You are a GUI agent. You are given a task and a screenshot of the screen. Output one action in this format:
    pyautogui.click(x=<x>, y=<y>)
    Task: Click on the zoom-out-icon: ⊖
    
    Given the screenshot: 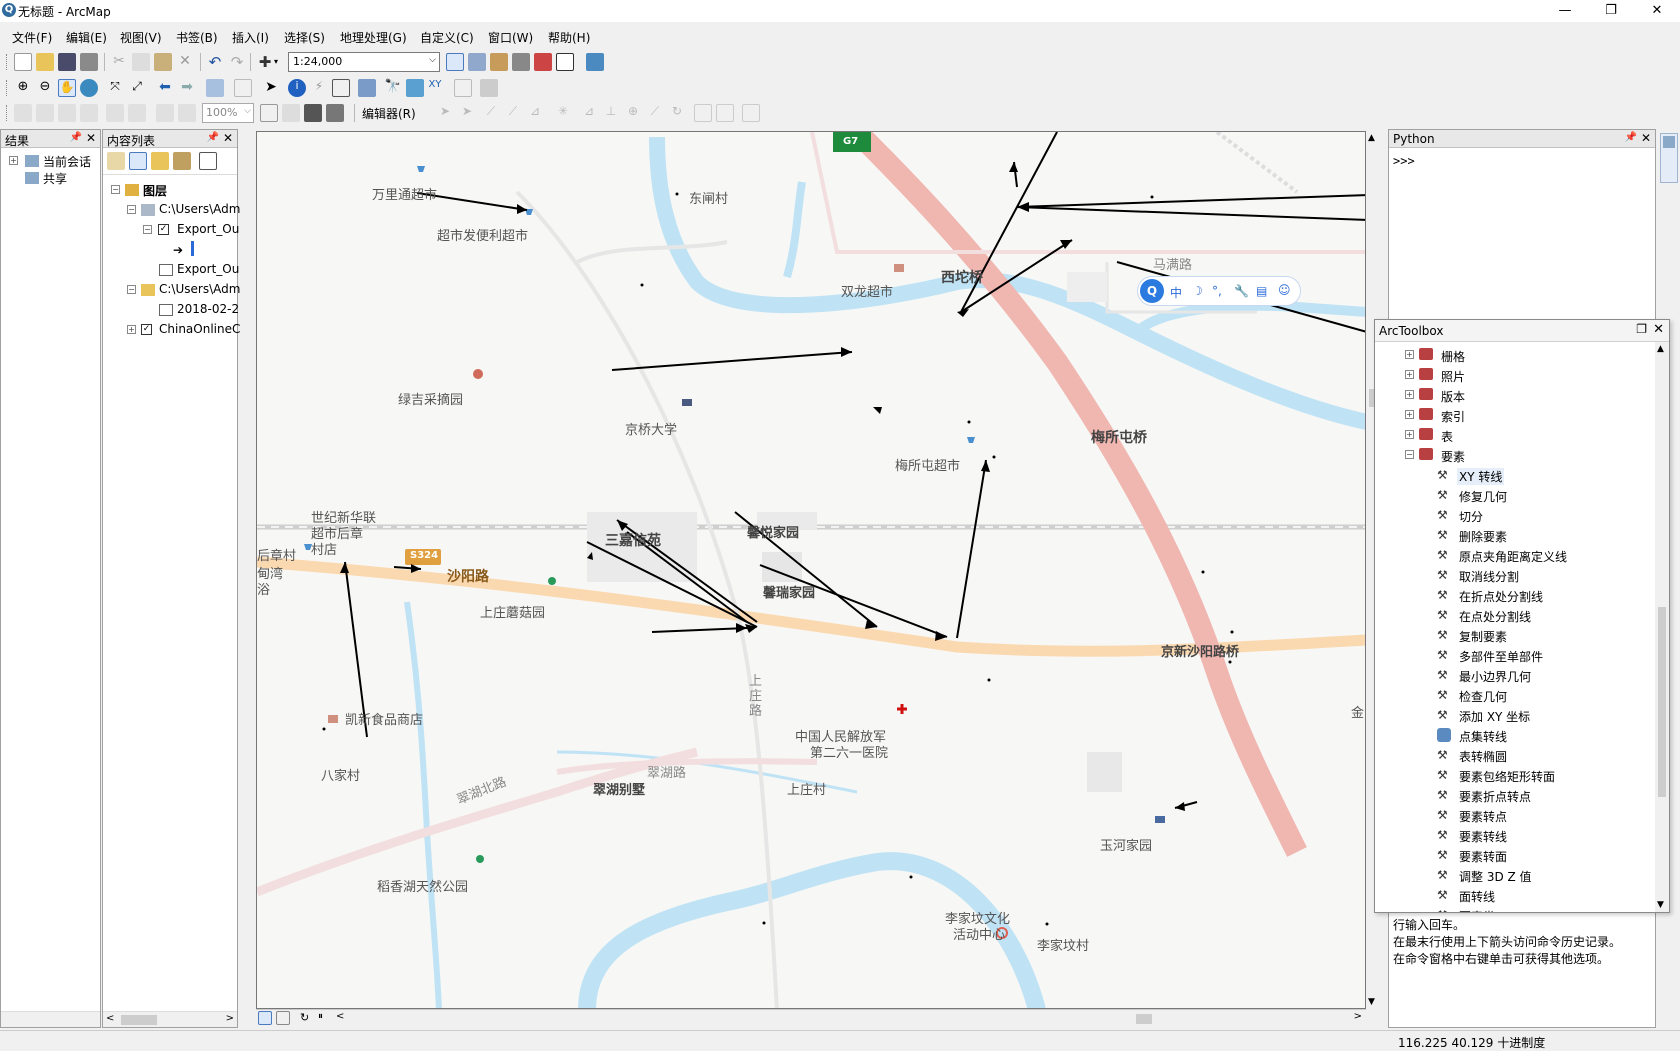 What is the action you would take?
    pyautogui.click(x=45, y=88)
    